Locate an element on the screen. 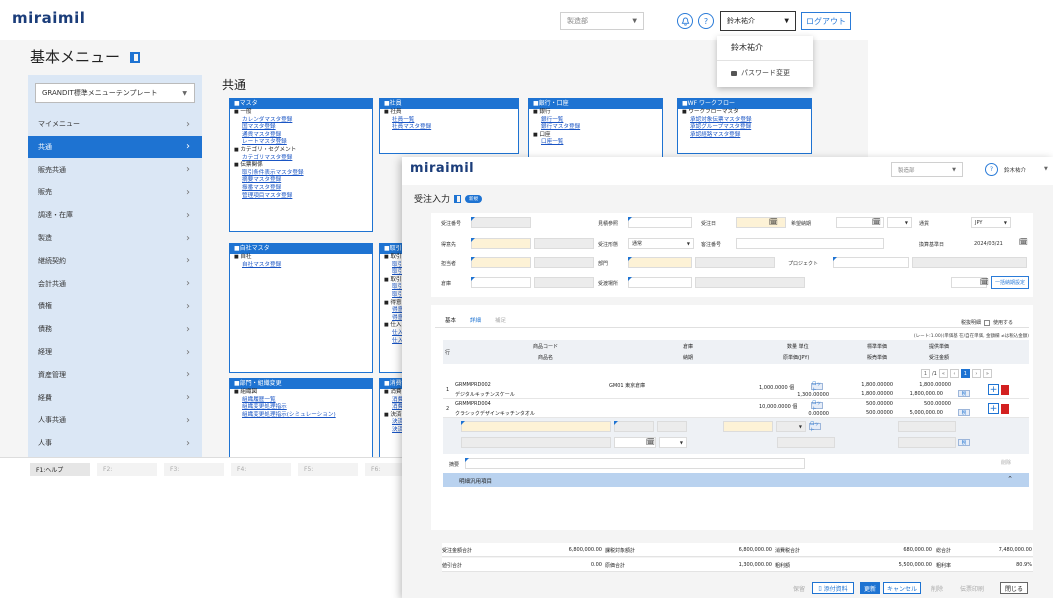  new-price-field is located at coordinates (927, 426).